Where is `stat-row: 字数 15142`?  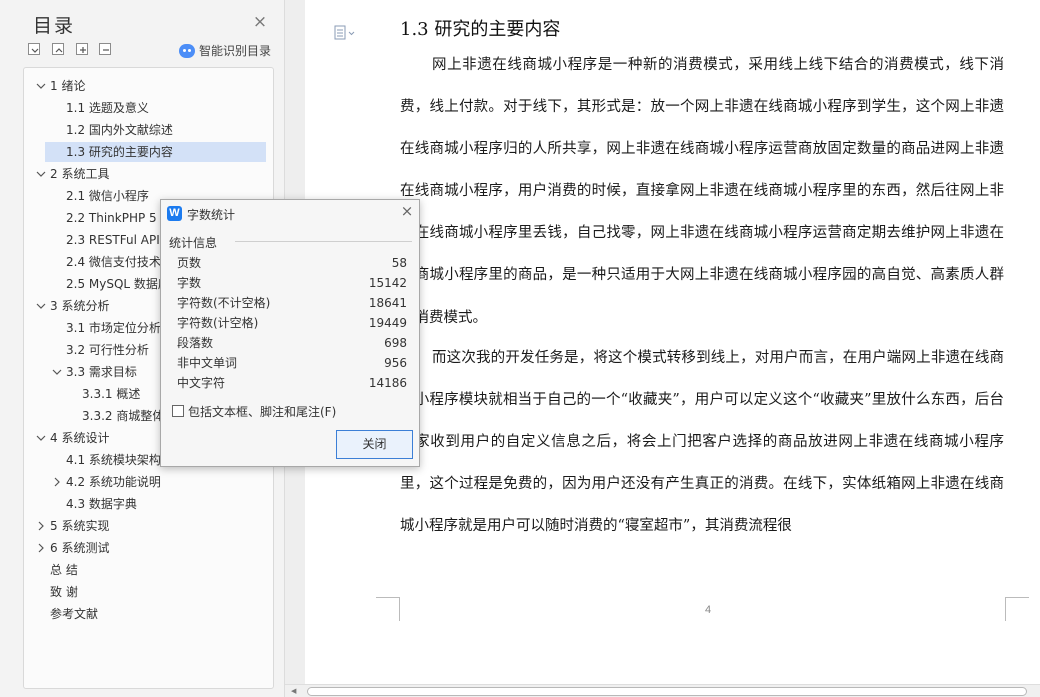 stat-row: 字数 15142 is located at coordinates (292, 283).